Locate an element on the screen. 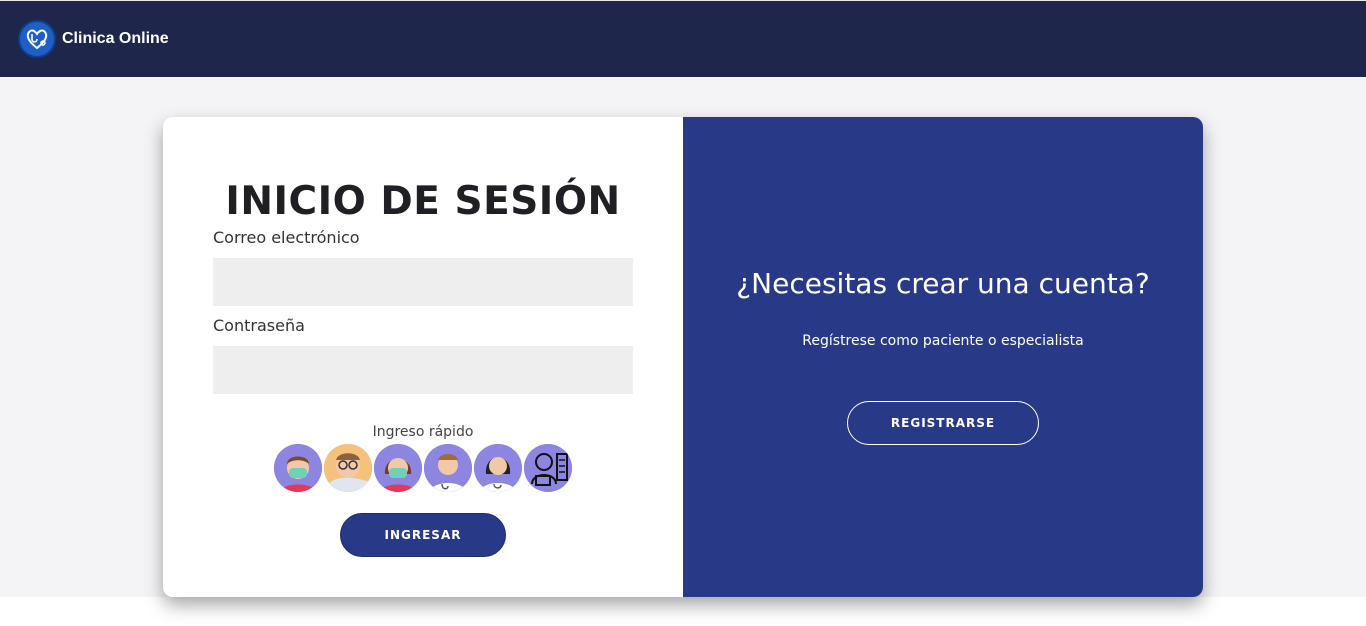  female-doctor-avatar-icon is located at coordinates (498, 468).